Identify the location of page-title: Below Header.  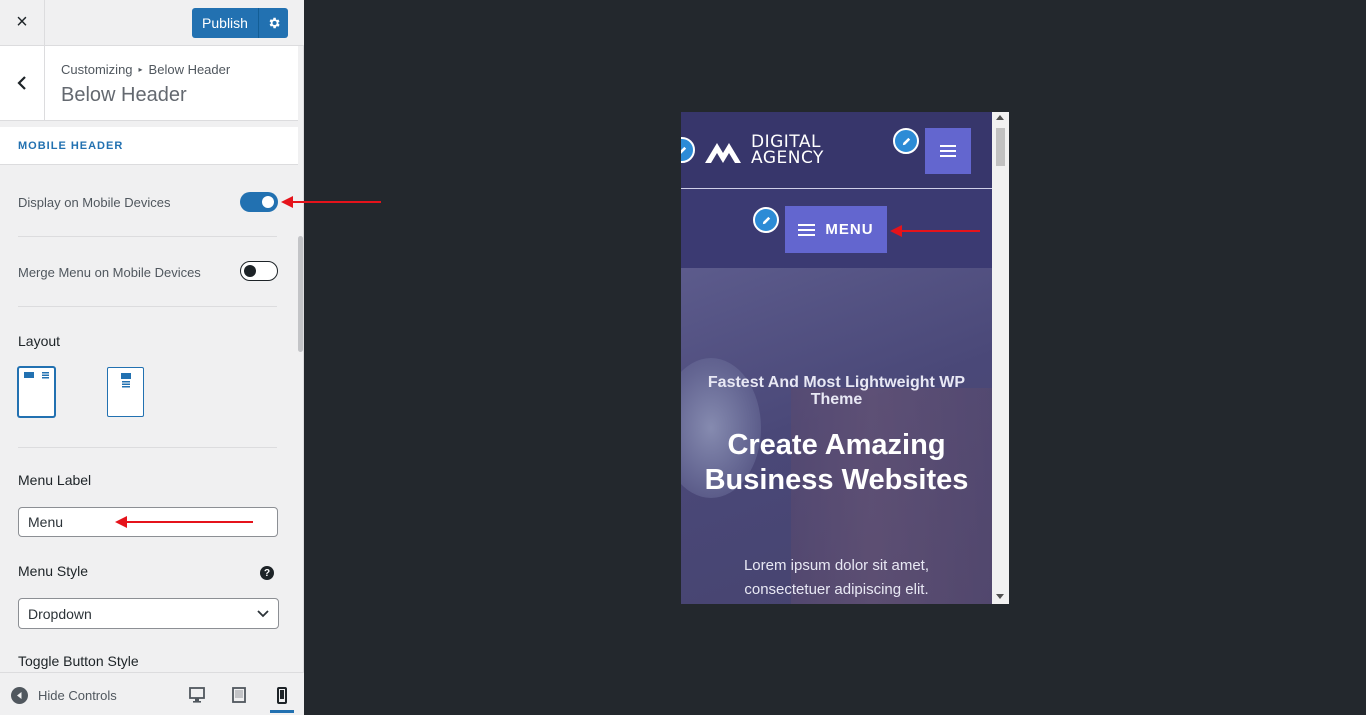
(124, 95).